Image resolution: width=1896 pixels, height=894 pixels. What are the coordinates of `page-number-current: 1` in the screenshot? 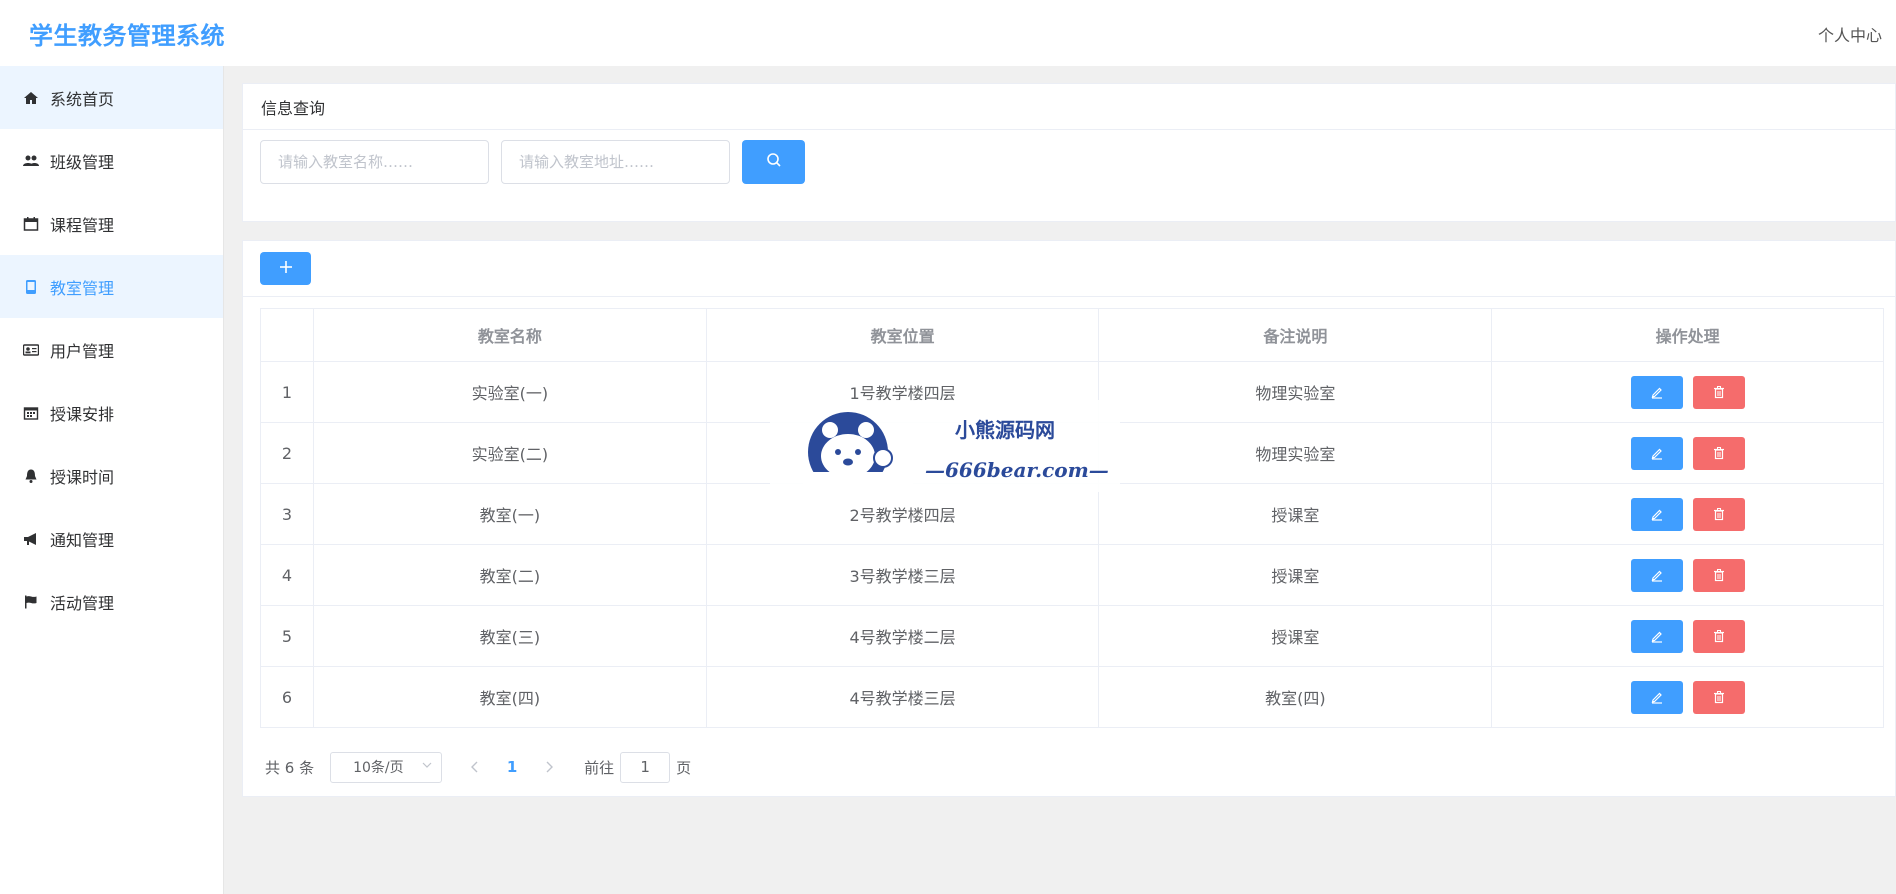 It's located at (512, 767).